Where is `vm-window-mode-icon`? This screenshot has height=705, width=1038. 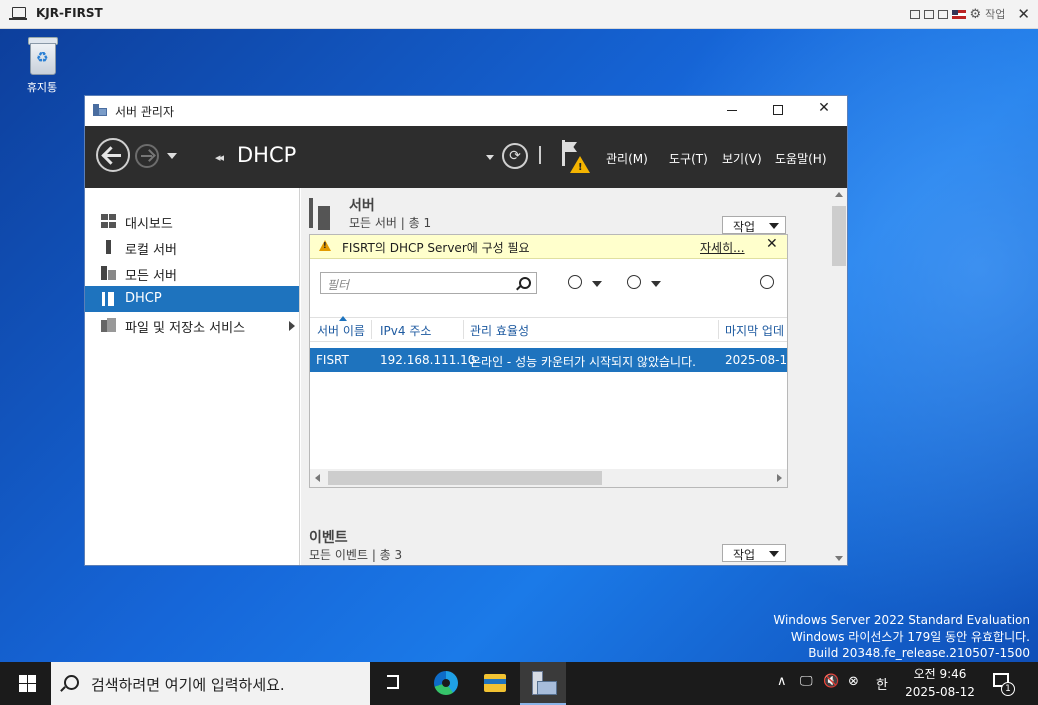
vm-window-mode-icon is located at coordinates (914, 14).